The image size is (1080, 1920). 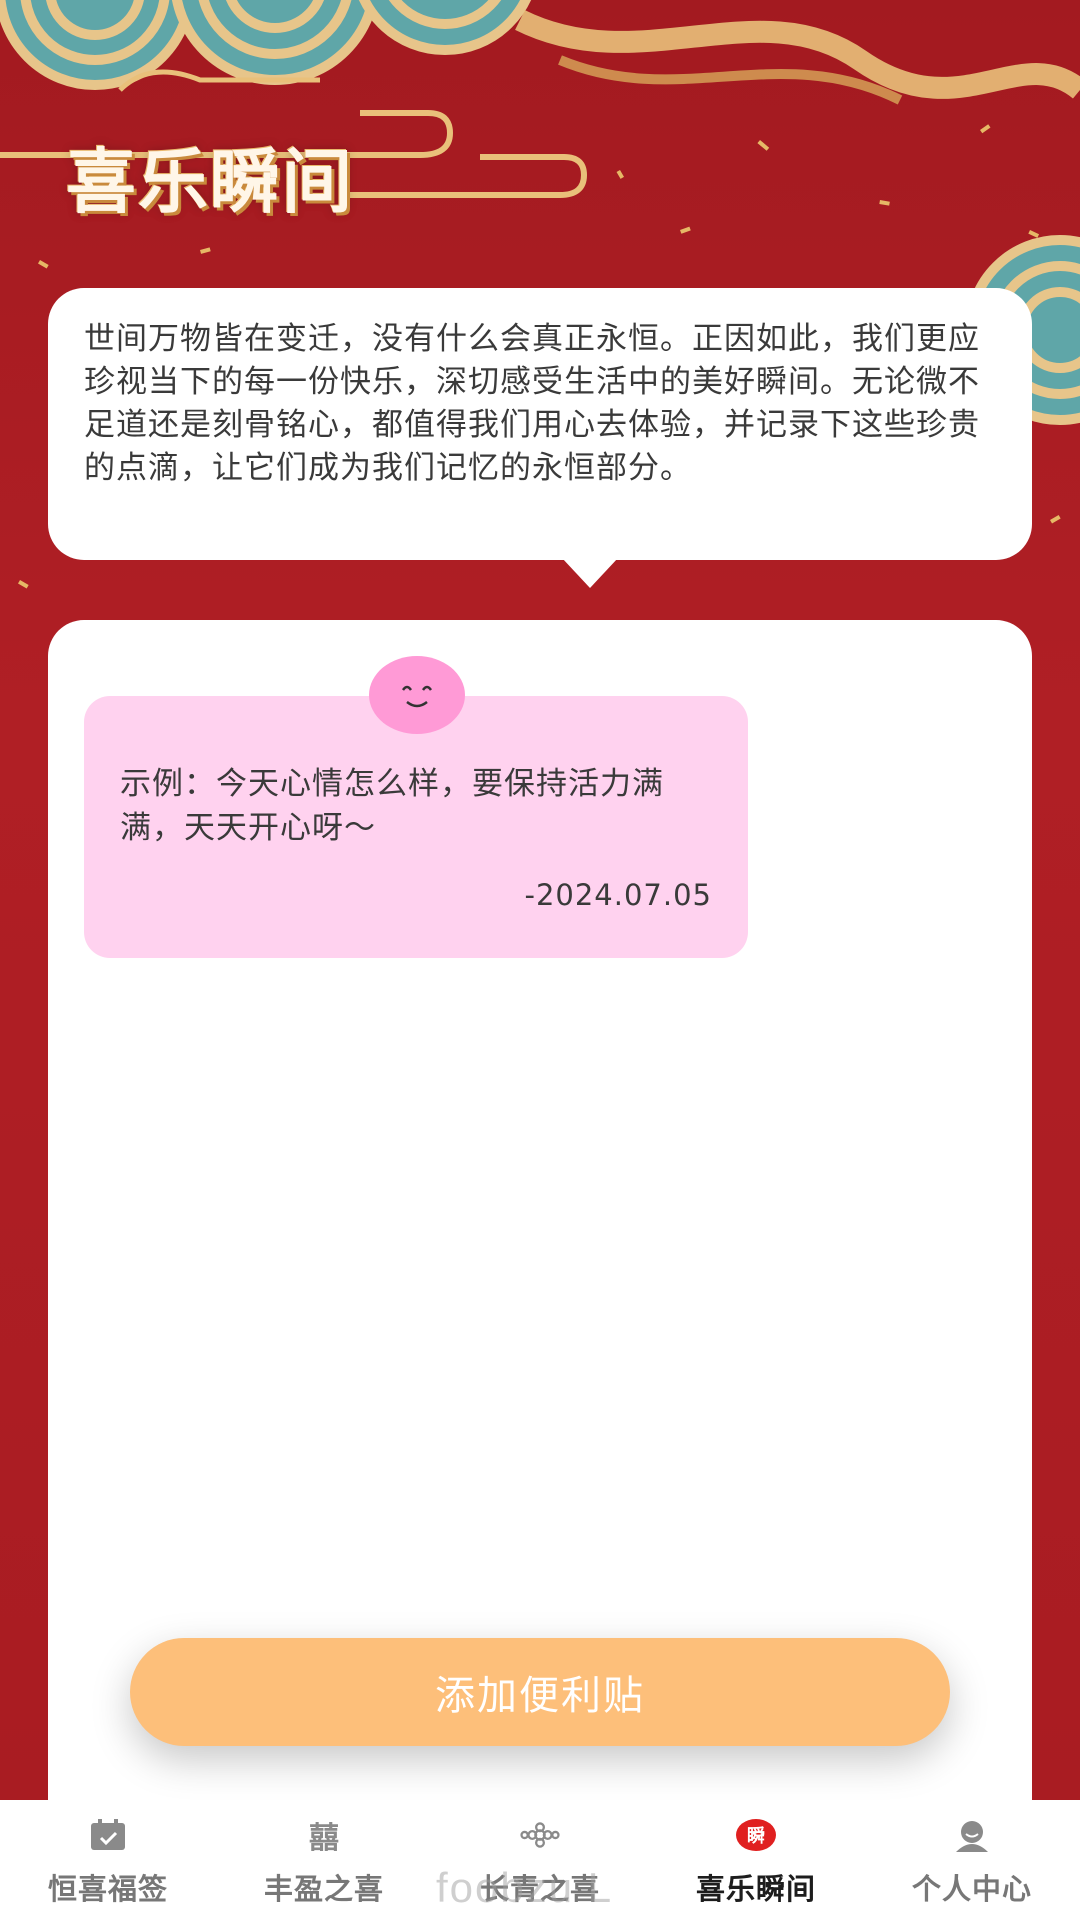 I want to click on note-text: 示例：今天心情怎么样，要保持活力满满，天天开心呀～, so click(x=392, y=806).